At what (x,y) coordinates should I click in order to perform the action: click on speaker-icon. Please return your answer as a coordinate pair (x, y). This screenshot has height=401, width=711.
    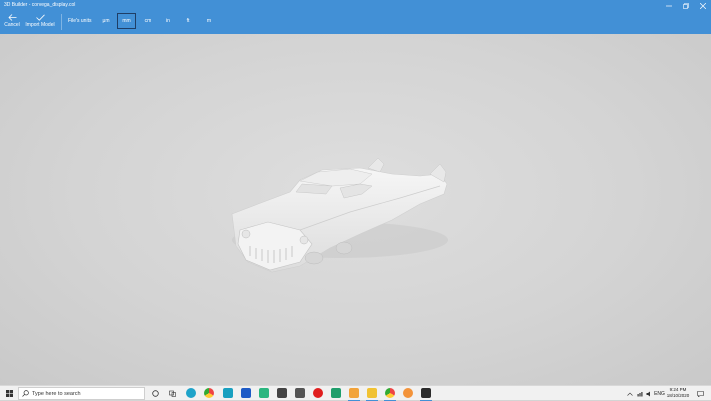
    Looking at the image, I should click on (648, 393).